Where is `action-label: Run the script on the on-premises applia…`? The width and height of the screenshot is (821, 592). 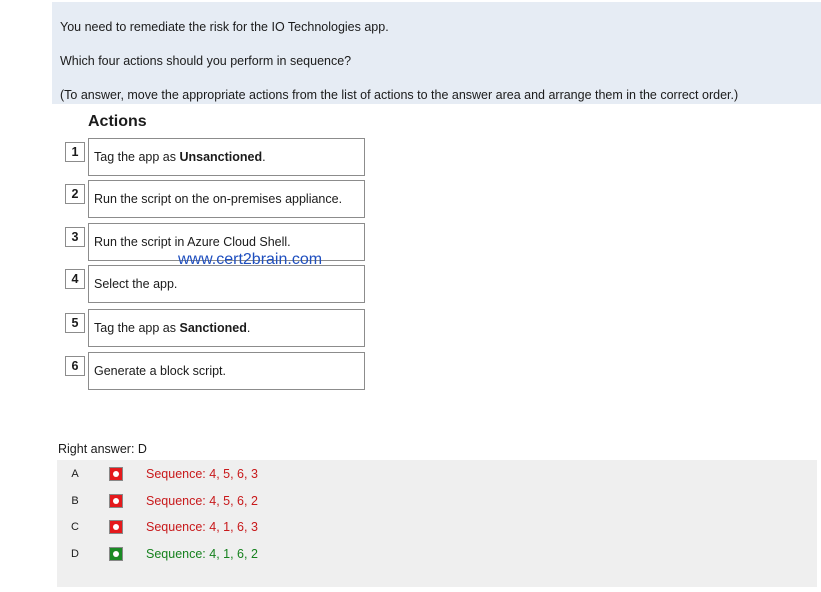
action-label: Run the script on the on-premises applia… is located at coordinates (218, 199).